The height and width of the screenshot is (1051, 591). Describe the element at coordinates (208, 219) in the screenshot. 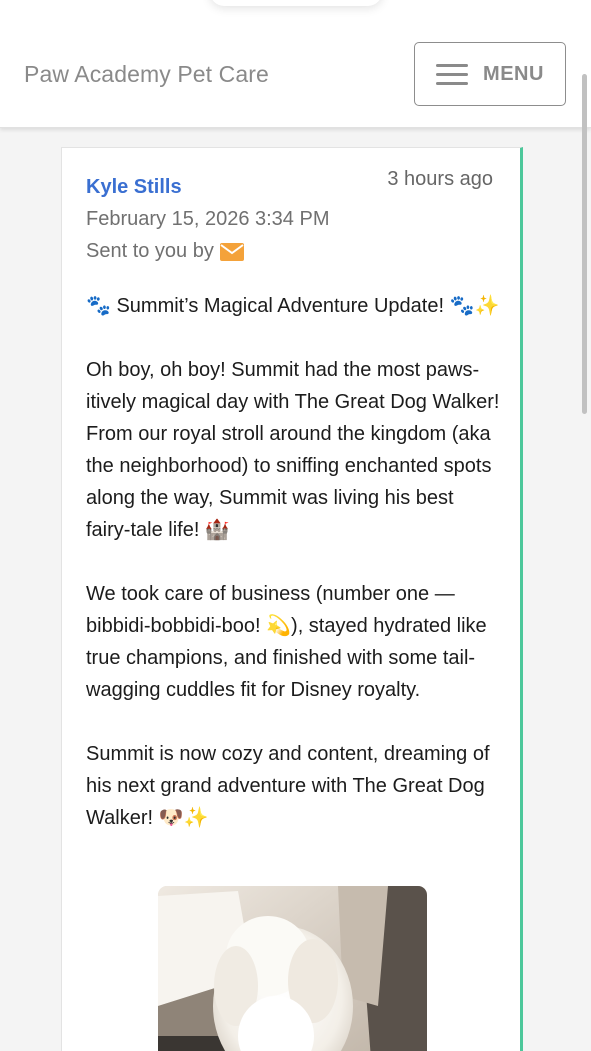

I see `message-datetime: February 15, 2026 3:34 PM` at that location.